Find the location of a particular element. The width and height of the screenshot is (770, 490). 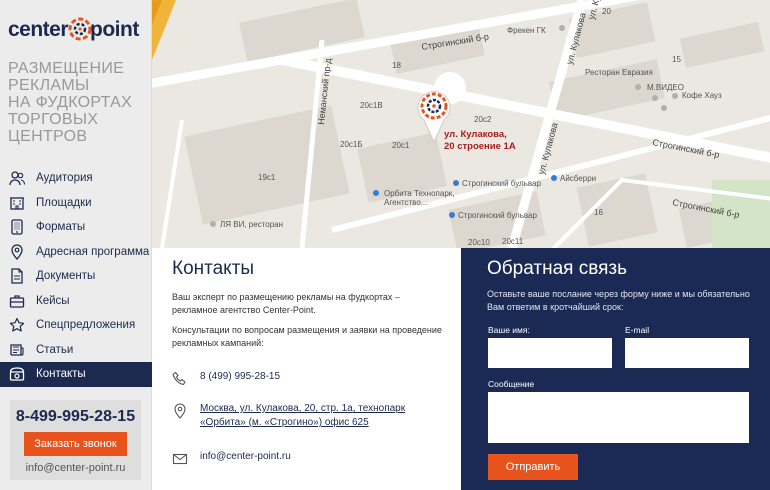

tagline-line: ЦЕНТРОВ is located at coordinates (48, 136).